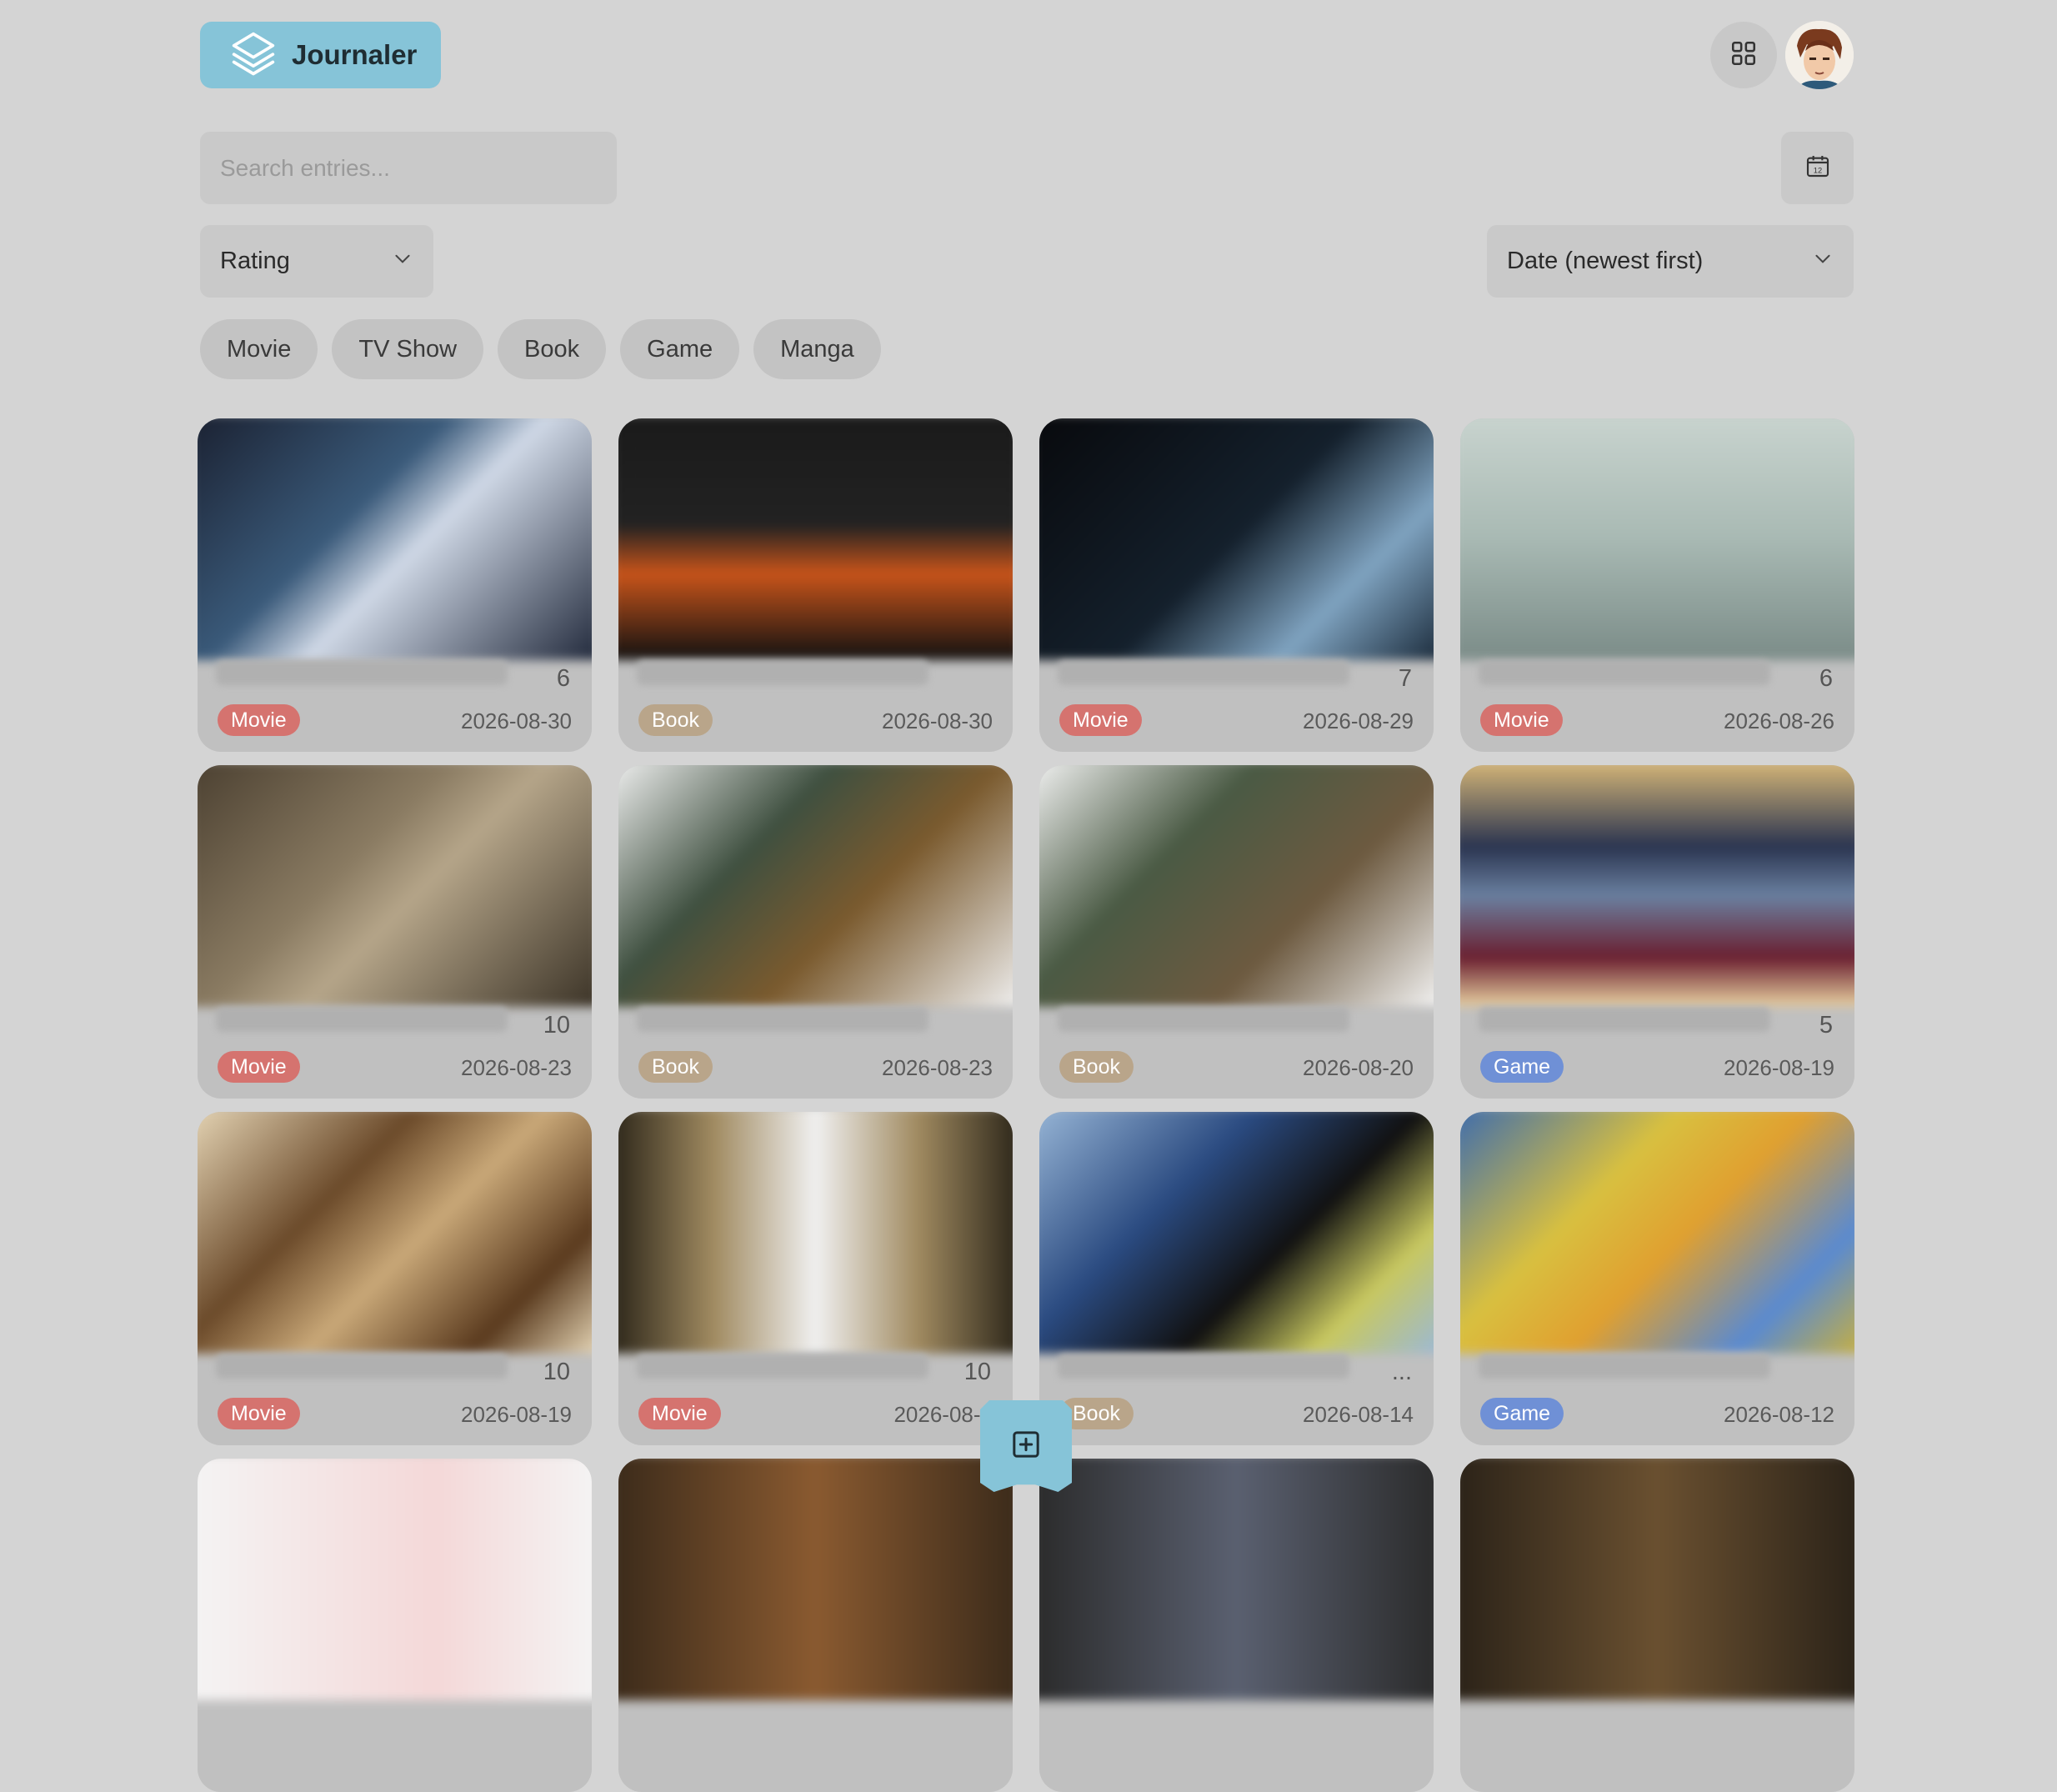  I want to click on rating-filter-label: Rating, so click(255, 261).